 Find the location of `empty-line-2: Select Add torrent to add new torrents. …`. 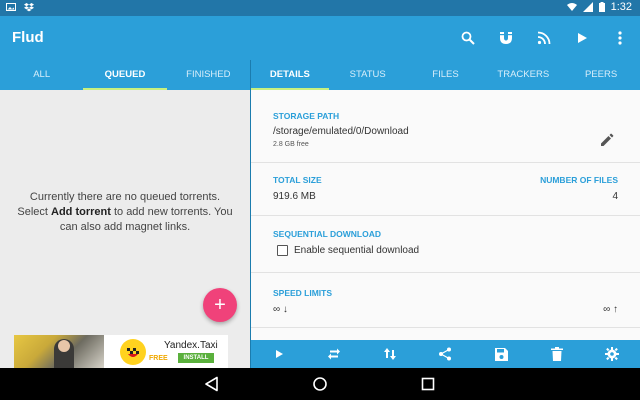

empty-line-2: Select Add torrent to add new torrents. … is located at coordinates (125, 212).